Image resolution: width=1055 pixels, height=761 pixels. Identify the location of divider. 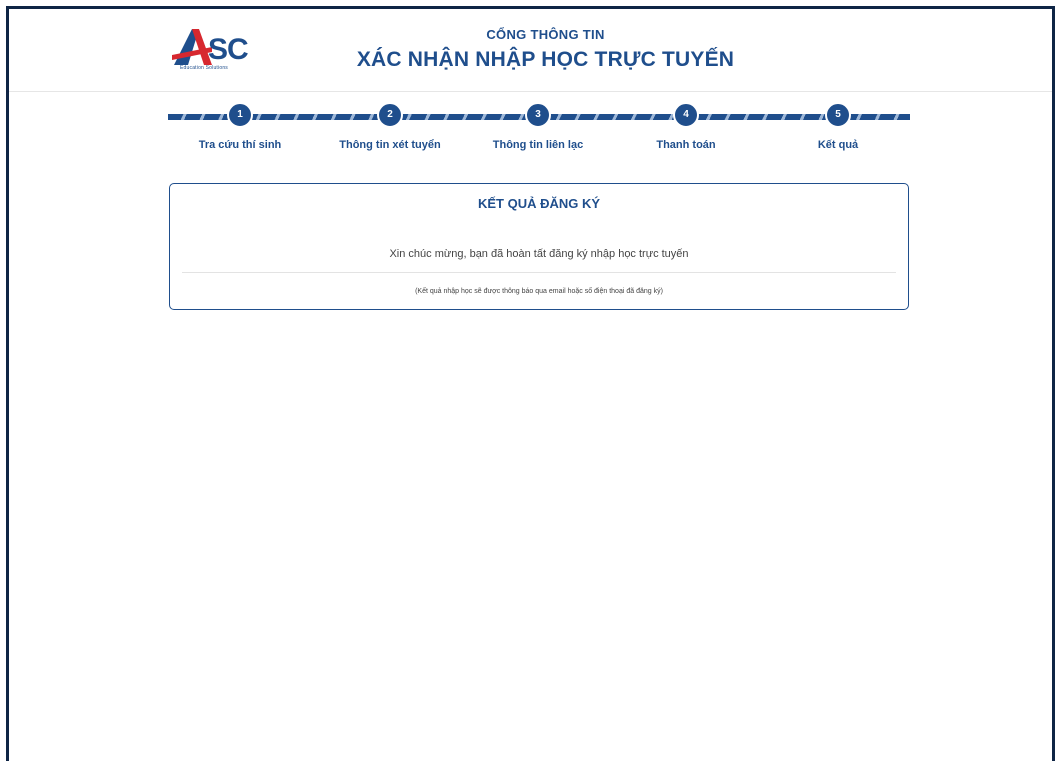
(539, 272).